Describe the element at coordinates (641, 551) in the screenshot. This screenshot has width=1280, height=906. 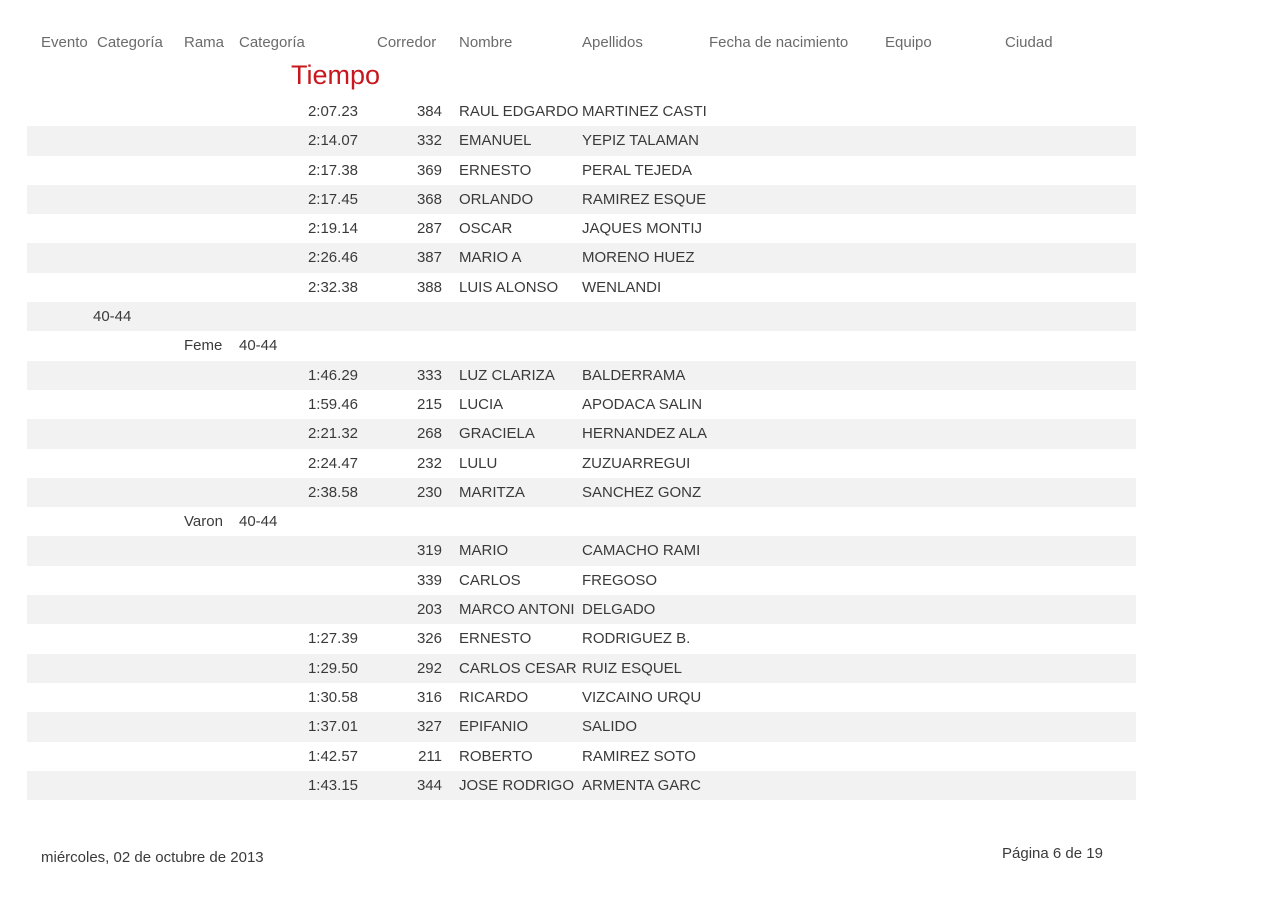
I see `row-apellidos: CAMACHO RAMI` at that location.